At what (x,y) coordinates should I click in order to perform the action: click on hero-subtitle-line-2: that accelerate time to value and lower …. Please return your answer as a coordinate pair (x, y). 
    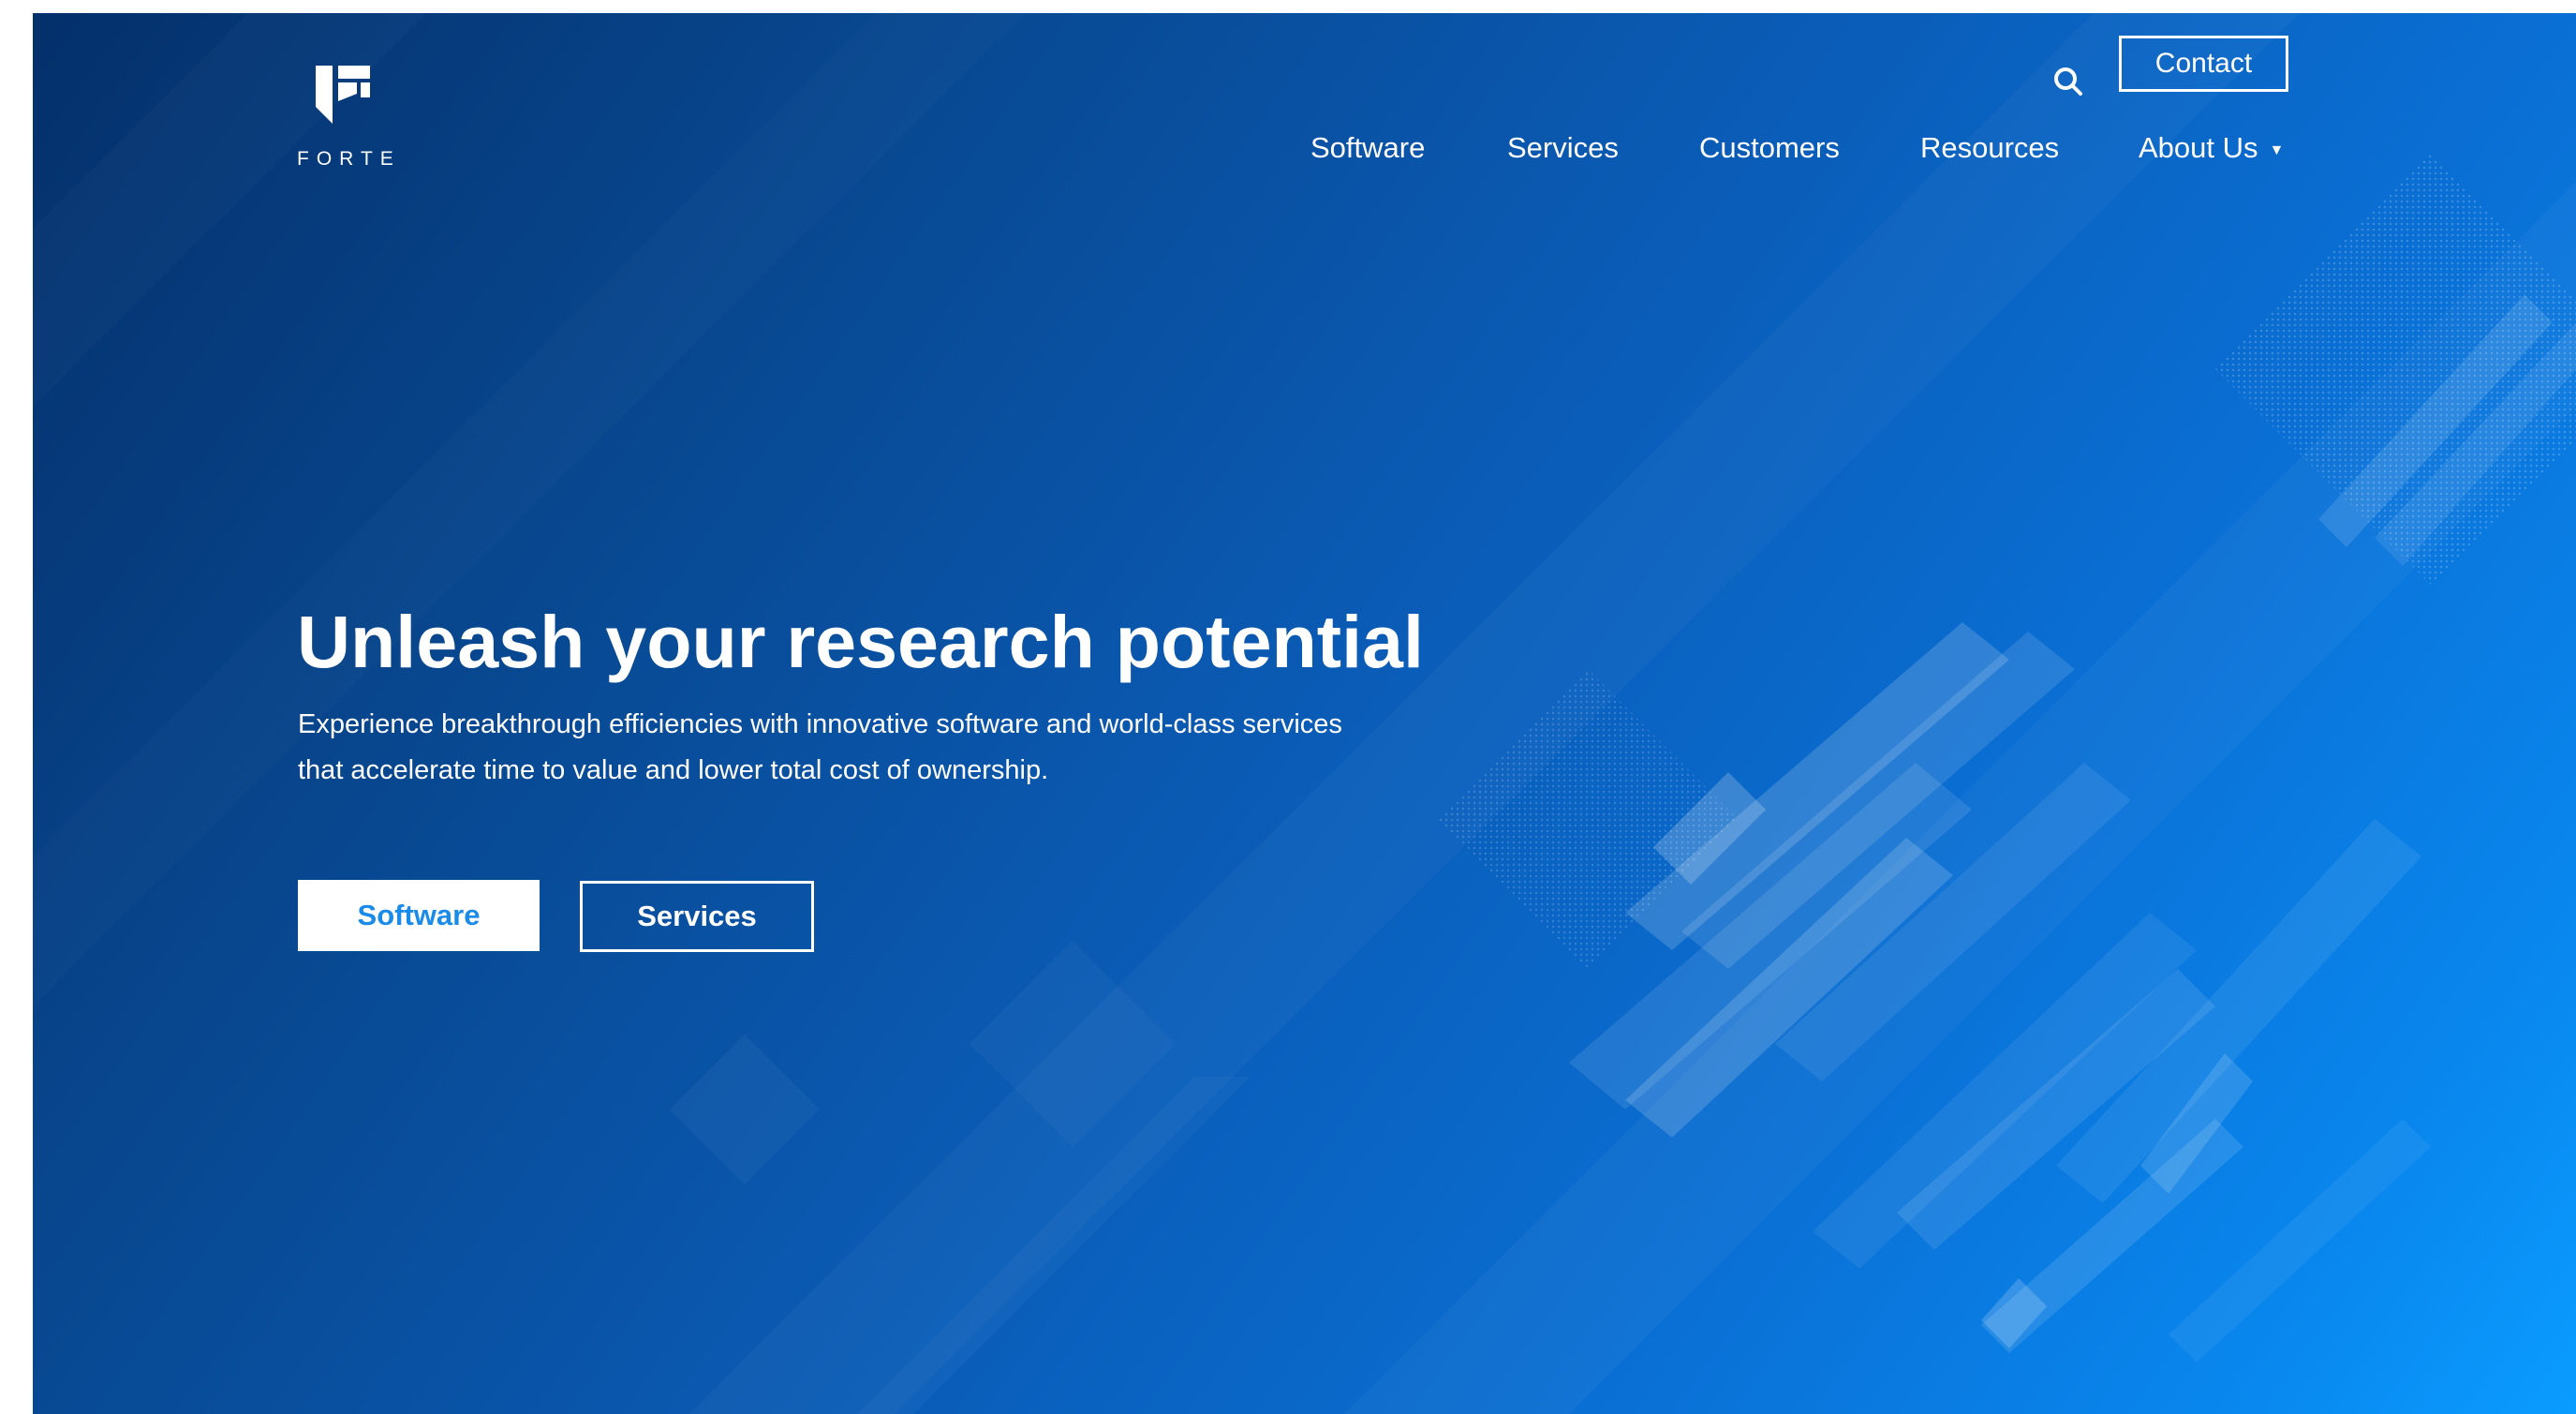
    Looking at the image, I should click on (674, 770).